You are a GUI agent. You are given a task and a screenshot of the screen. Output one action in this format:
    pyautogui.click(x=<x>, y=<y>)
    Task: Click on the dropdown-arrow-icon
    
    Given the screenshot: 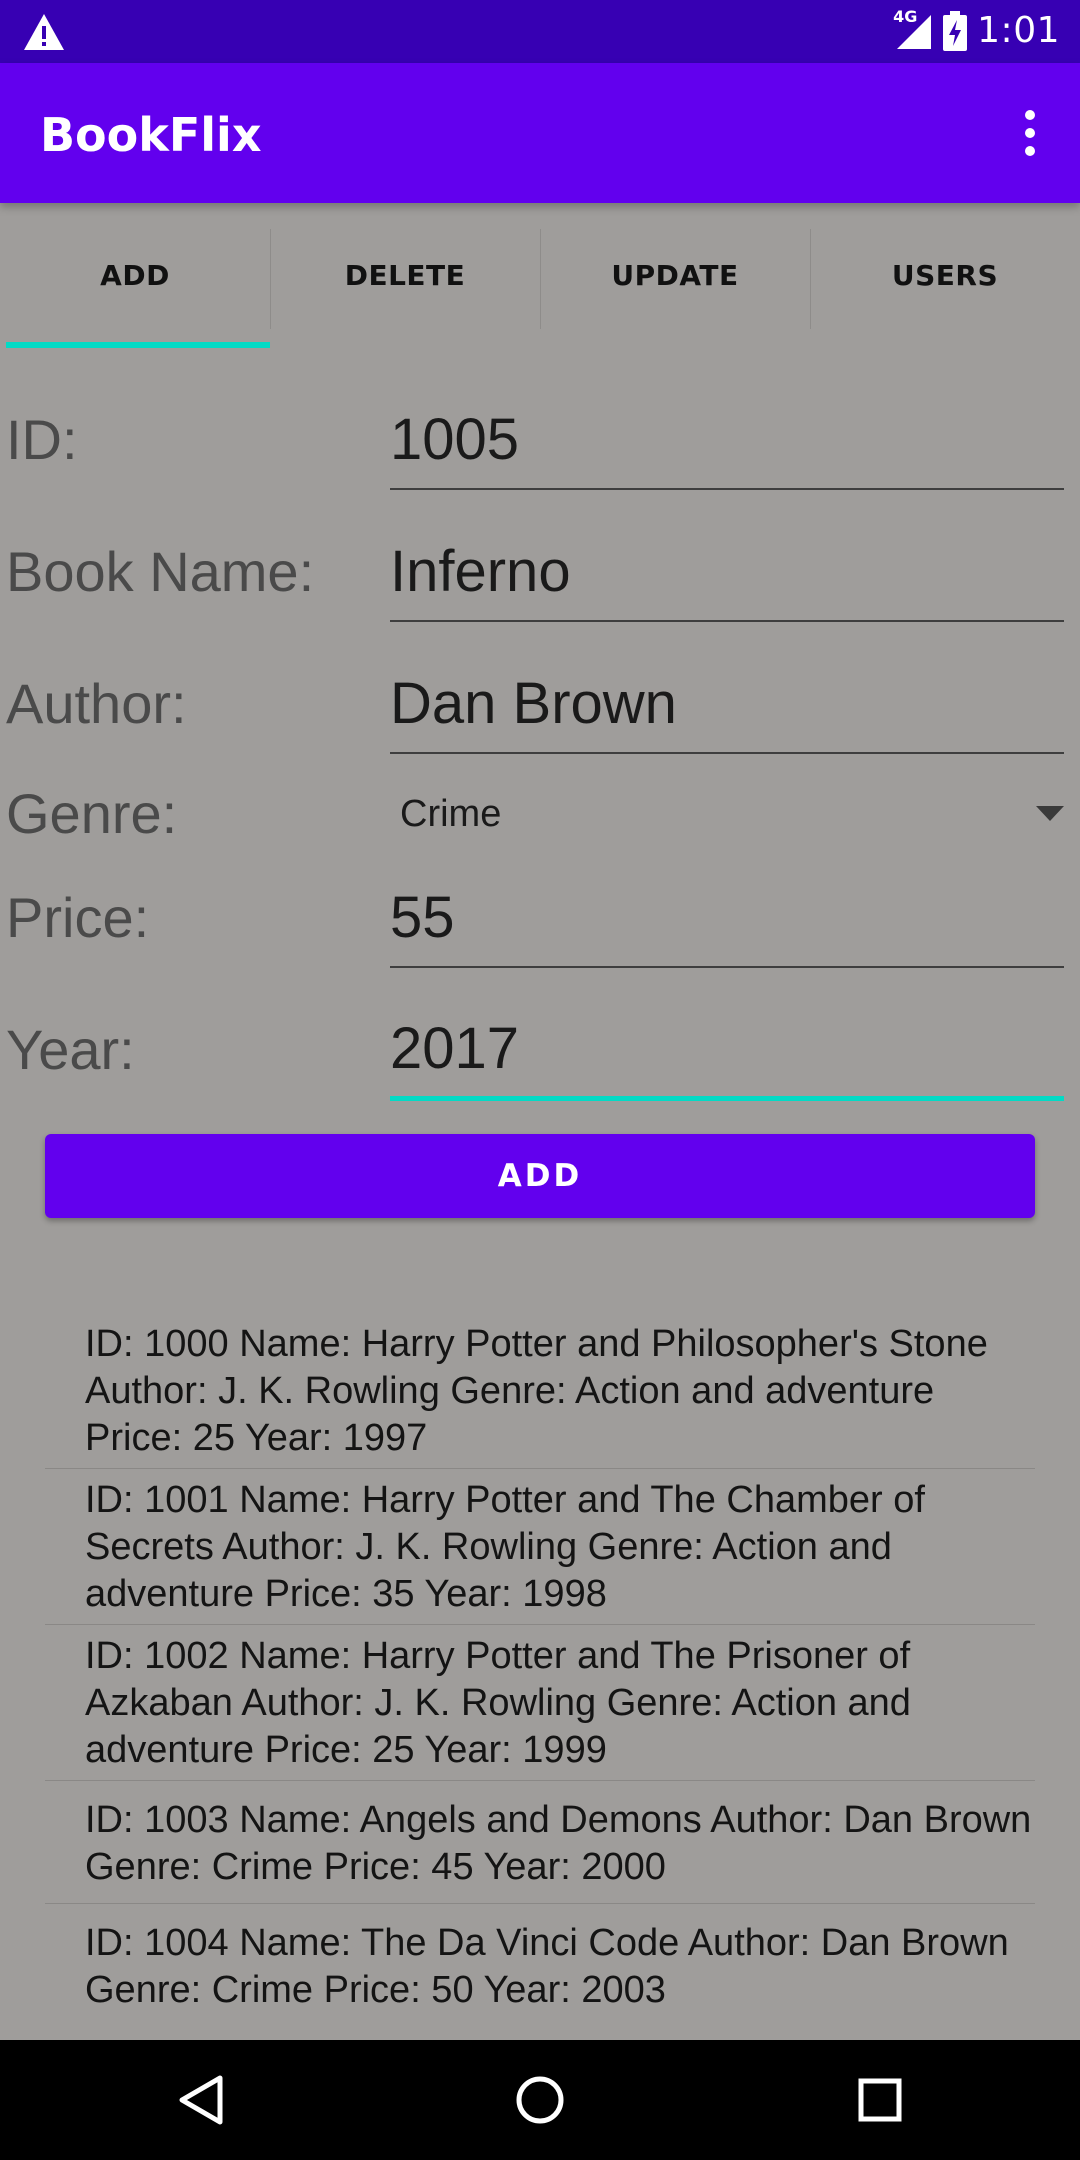 What is the action you would take?
    pyautogui.click(x=1050, y=813)
    